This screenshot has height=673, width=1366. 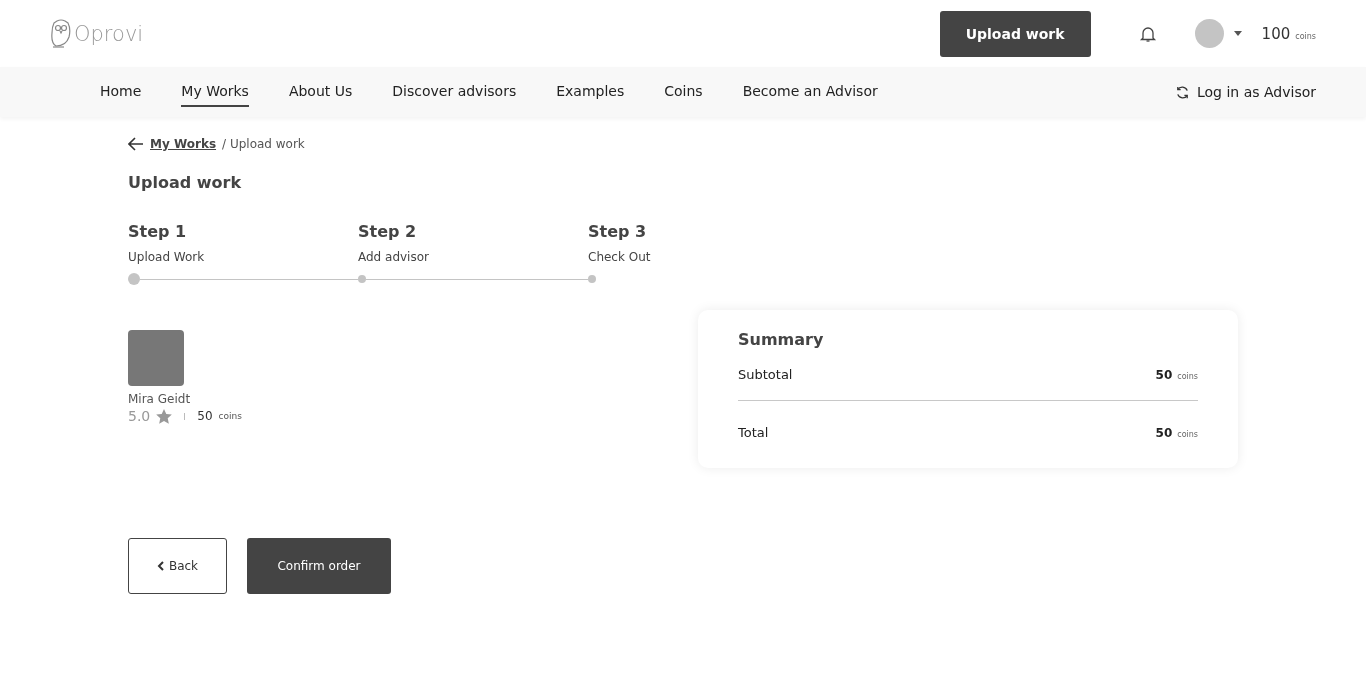 What do you see at coordinates (167, 257) in the screenshot?
I see `step-label: Upload Work` at bounding box center [167, 257].